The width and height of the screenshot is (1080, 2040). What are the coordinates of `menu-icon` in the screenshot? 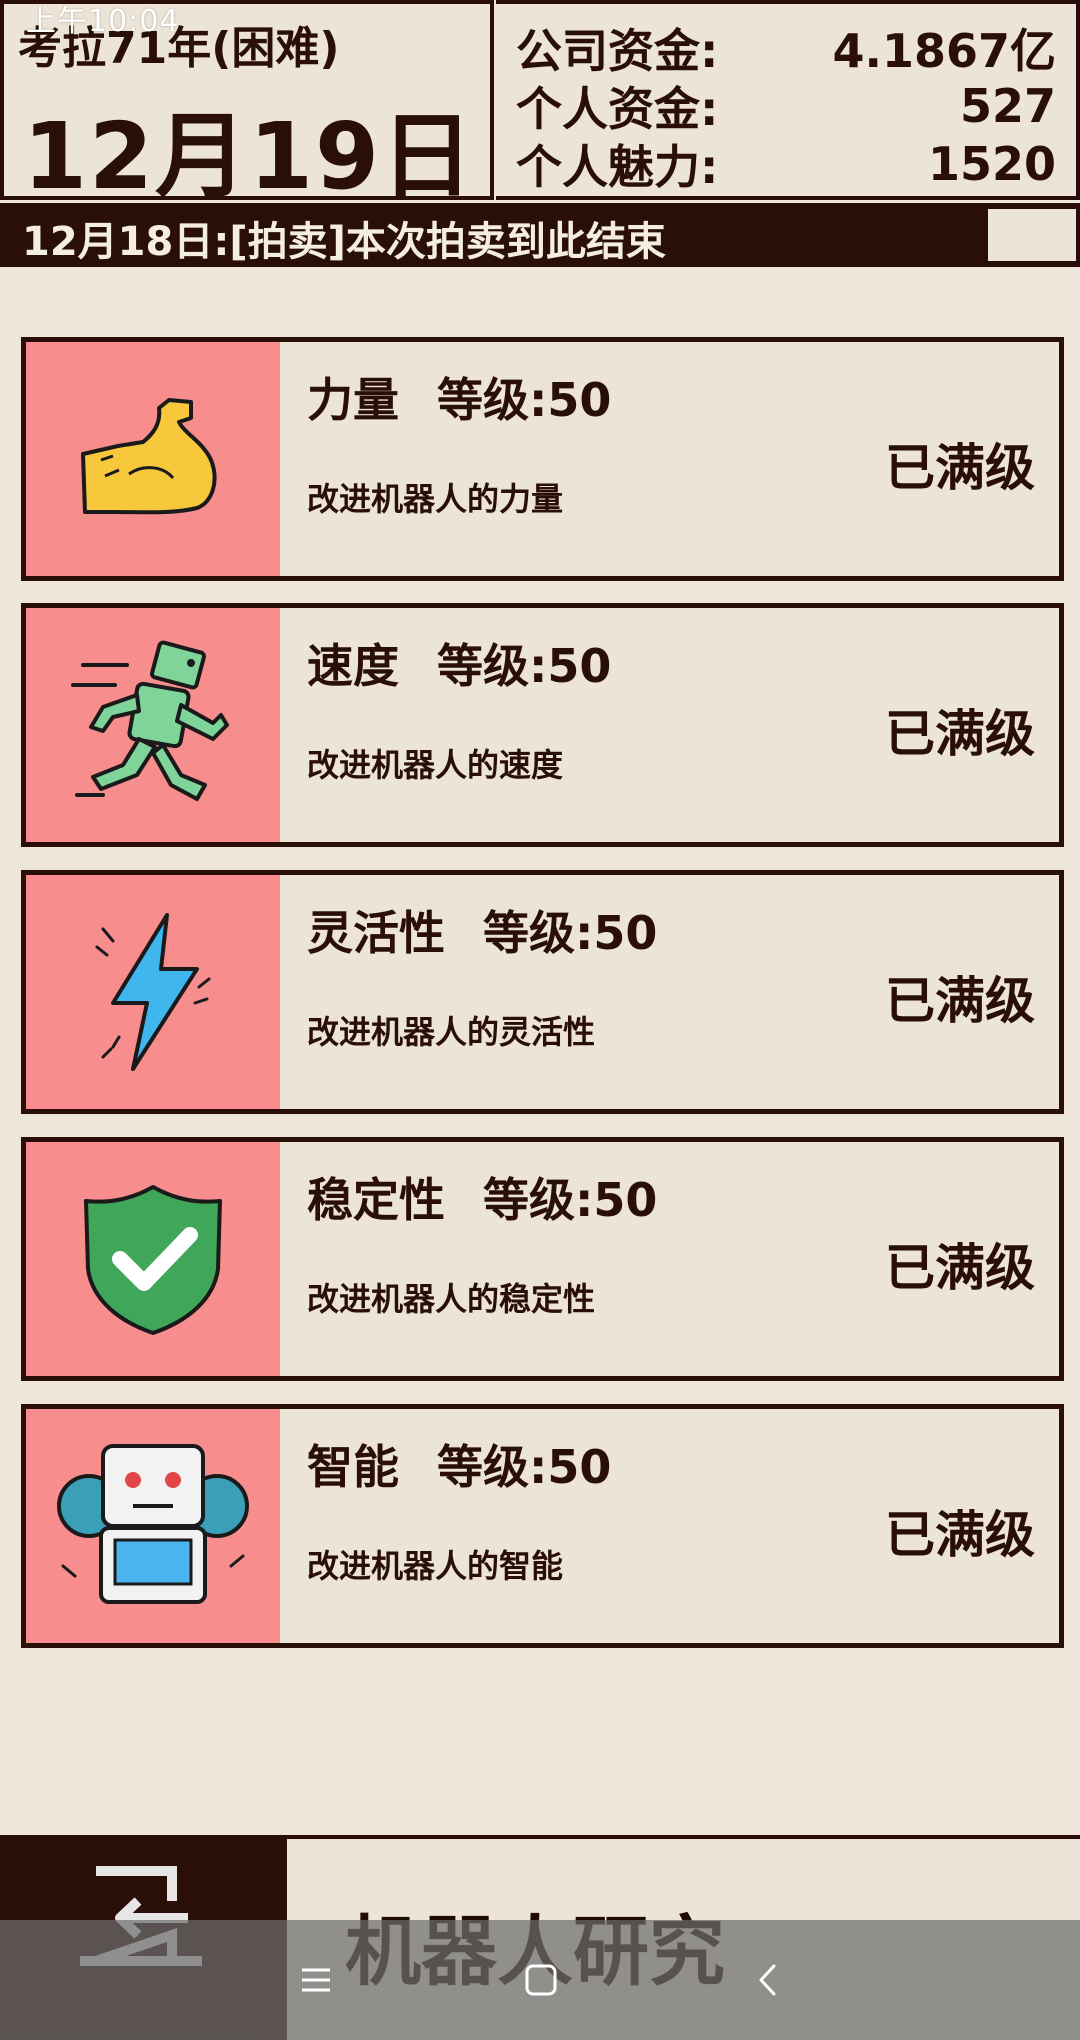 It's located at (316, 1980).